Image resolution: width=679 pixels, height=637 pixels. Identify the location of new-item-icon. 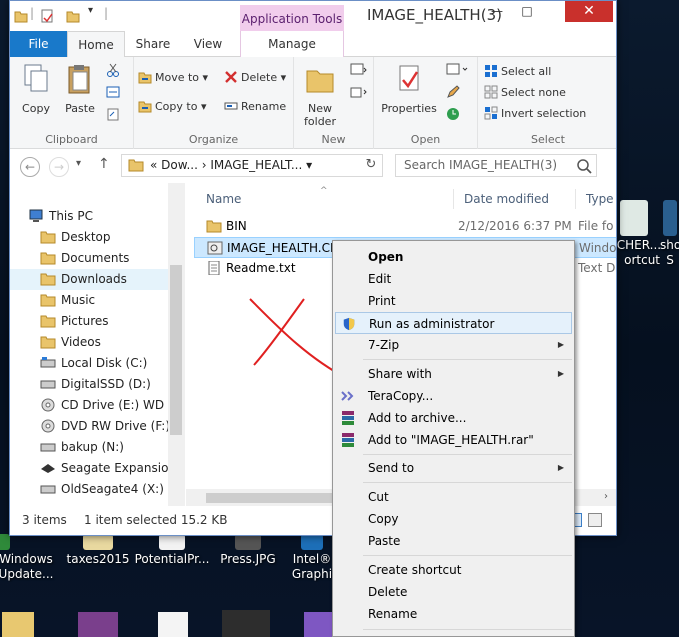
(359, 70).